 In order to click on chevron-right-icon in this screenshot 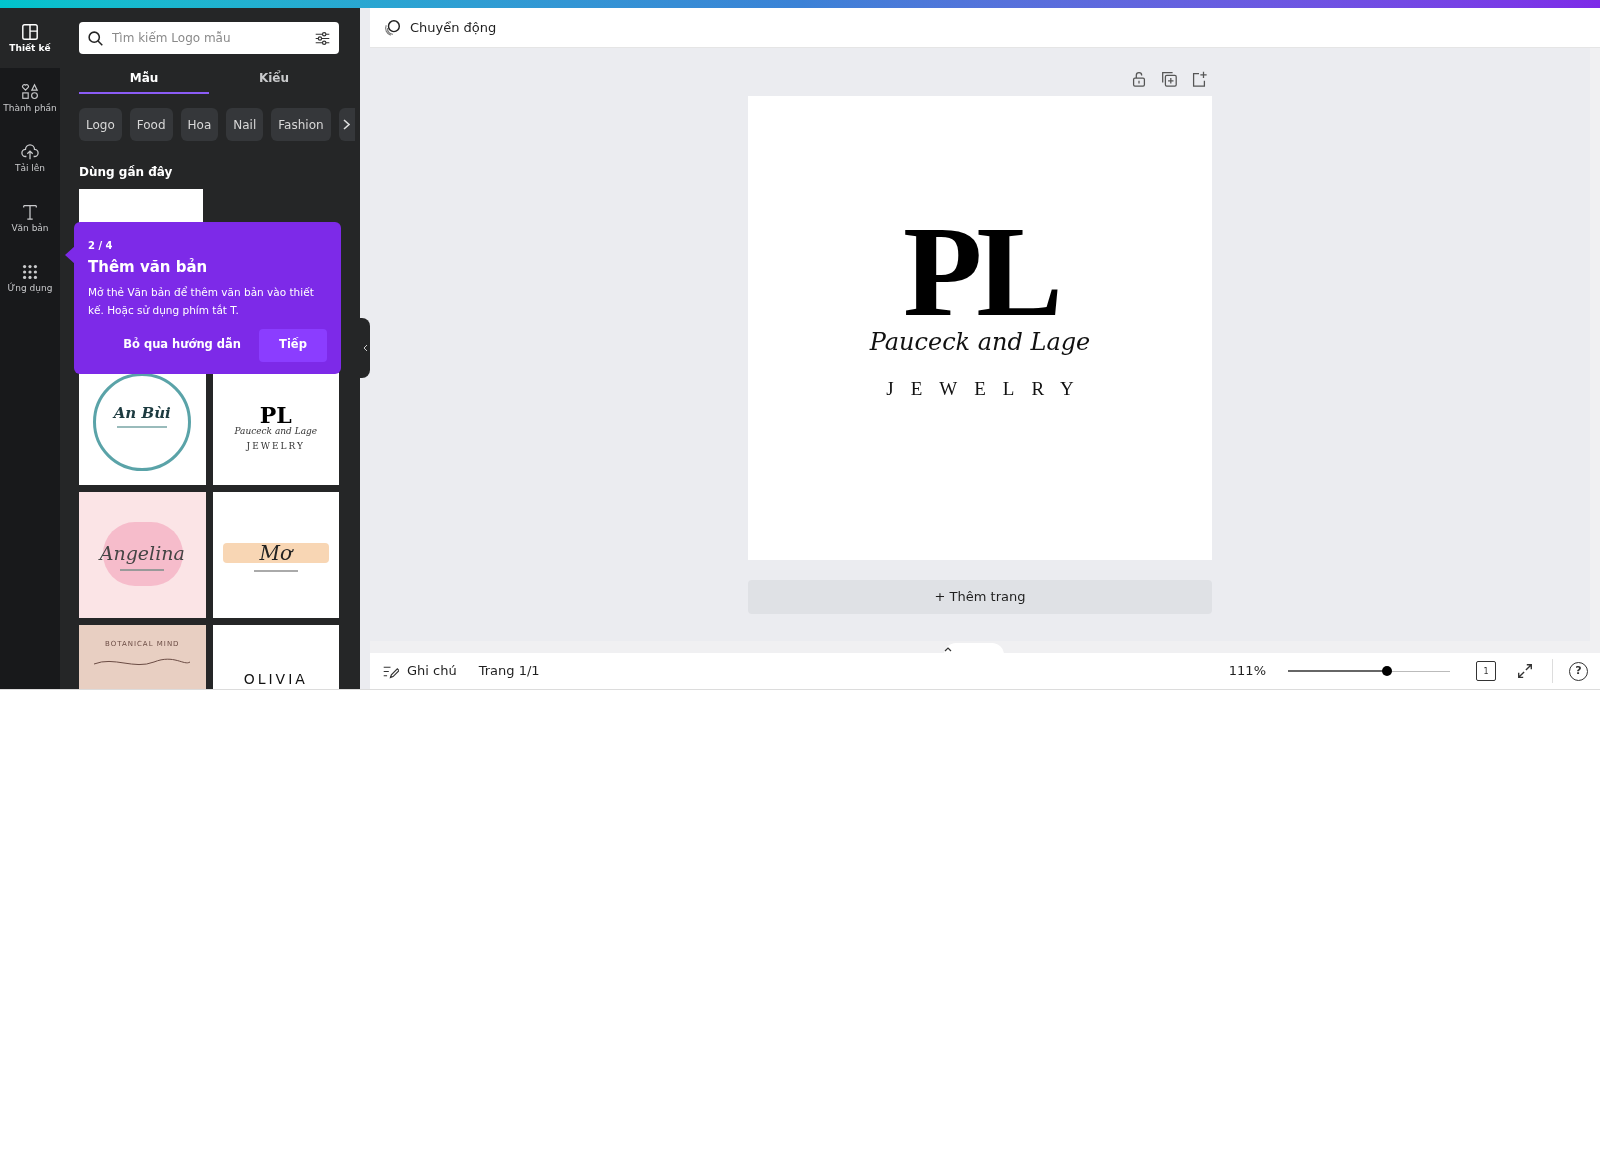, I will do `click(347, 124)`.